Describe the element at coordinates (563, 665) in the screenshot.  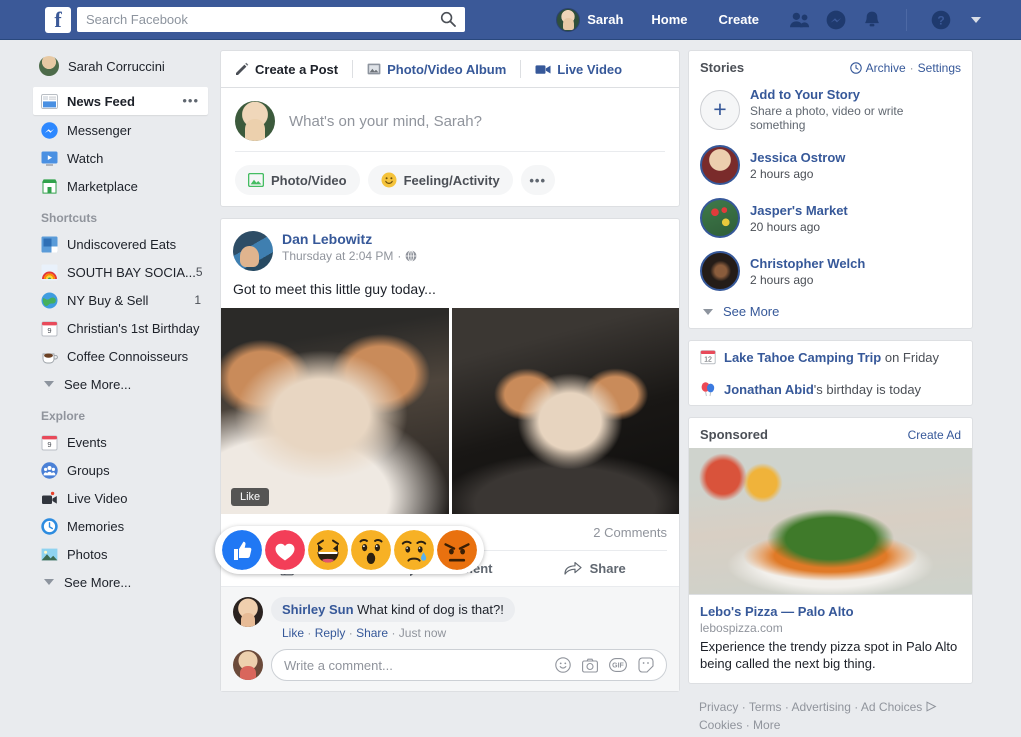
I see `emoji-icon` at that location.